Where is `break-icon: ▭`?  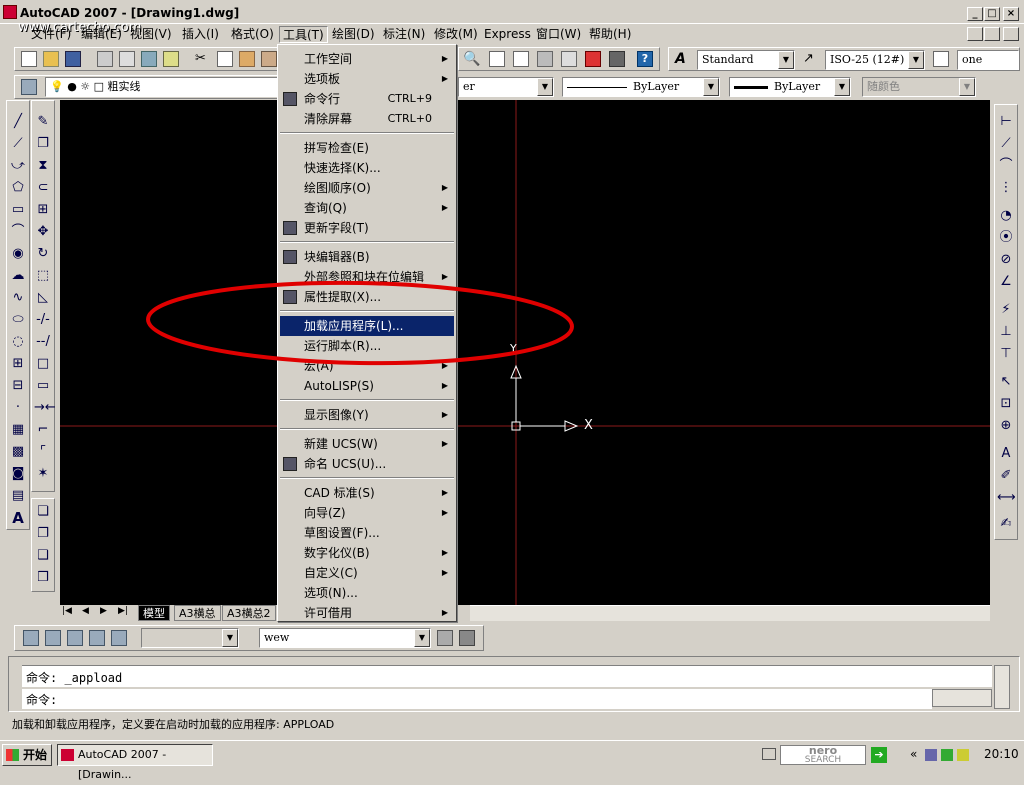
break-icon: ▭ is located at coordinates (43, 386).